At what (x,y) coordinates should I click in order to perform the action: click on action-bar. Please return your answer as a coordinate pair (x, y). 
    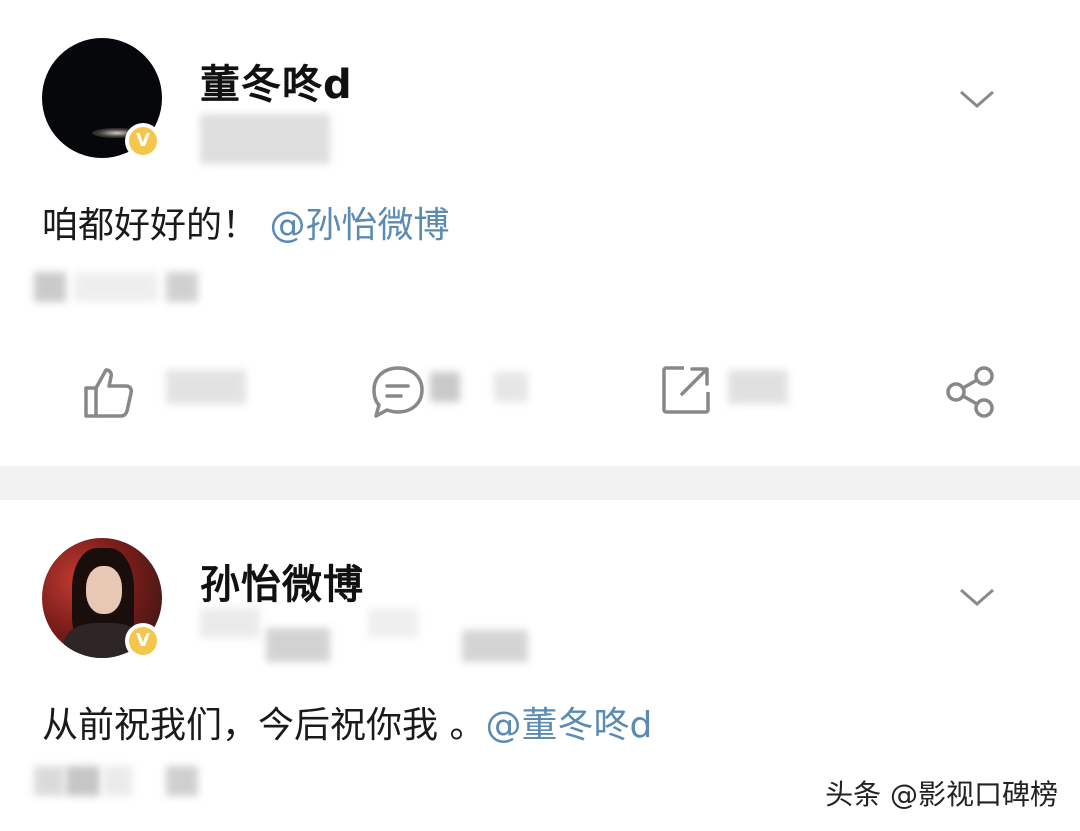
    Looking at the image, I should click on (540, 390).